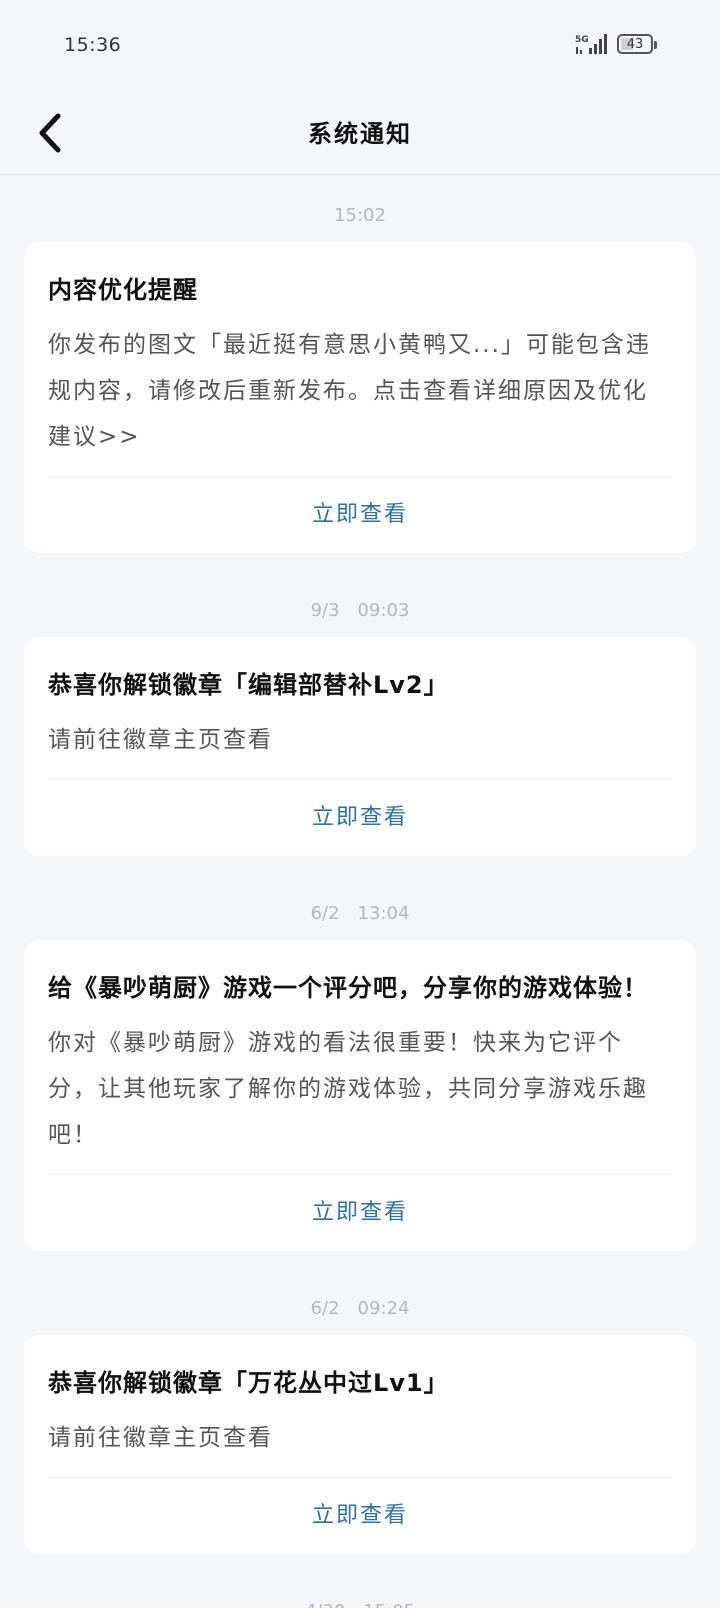  I want to click on notification-title: 恭喜你解锁徽章「万花丛中过Lv1」, so click(248, 1383).